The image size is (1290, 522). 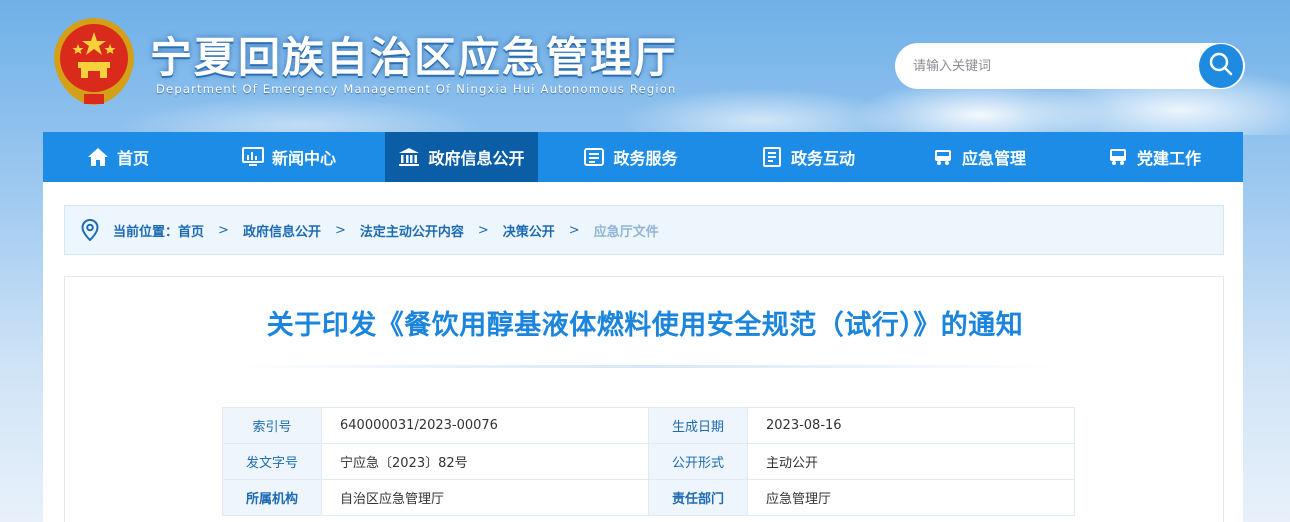 I want to click on breadcrumb-link-home: 首页, so click(x=191, y=230).